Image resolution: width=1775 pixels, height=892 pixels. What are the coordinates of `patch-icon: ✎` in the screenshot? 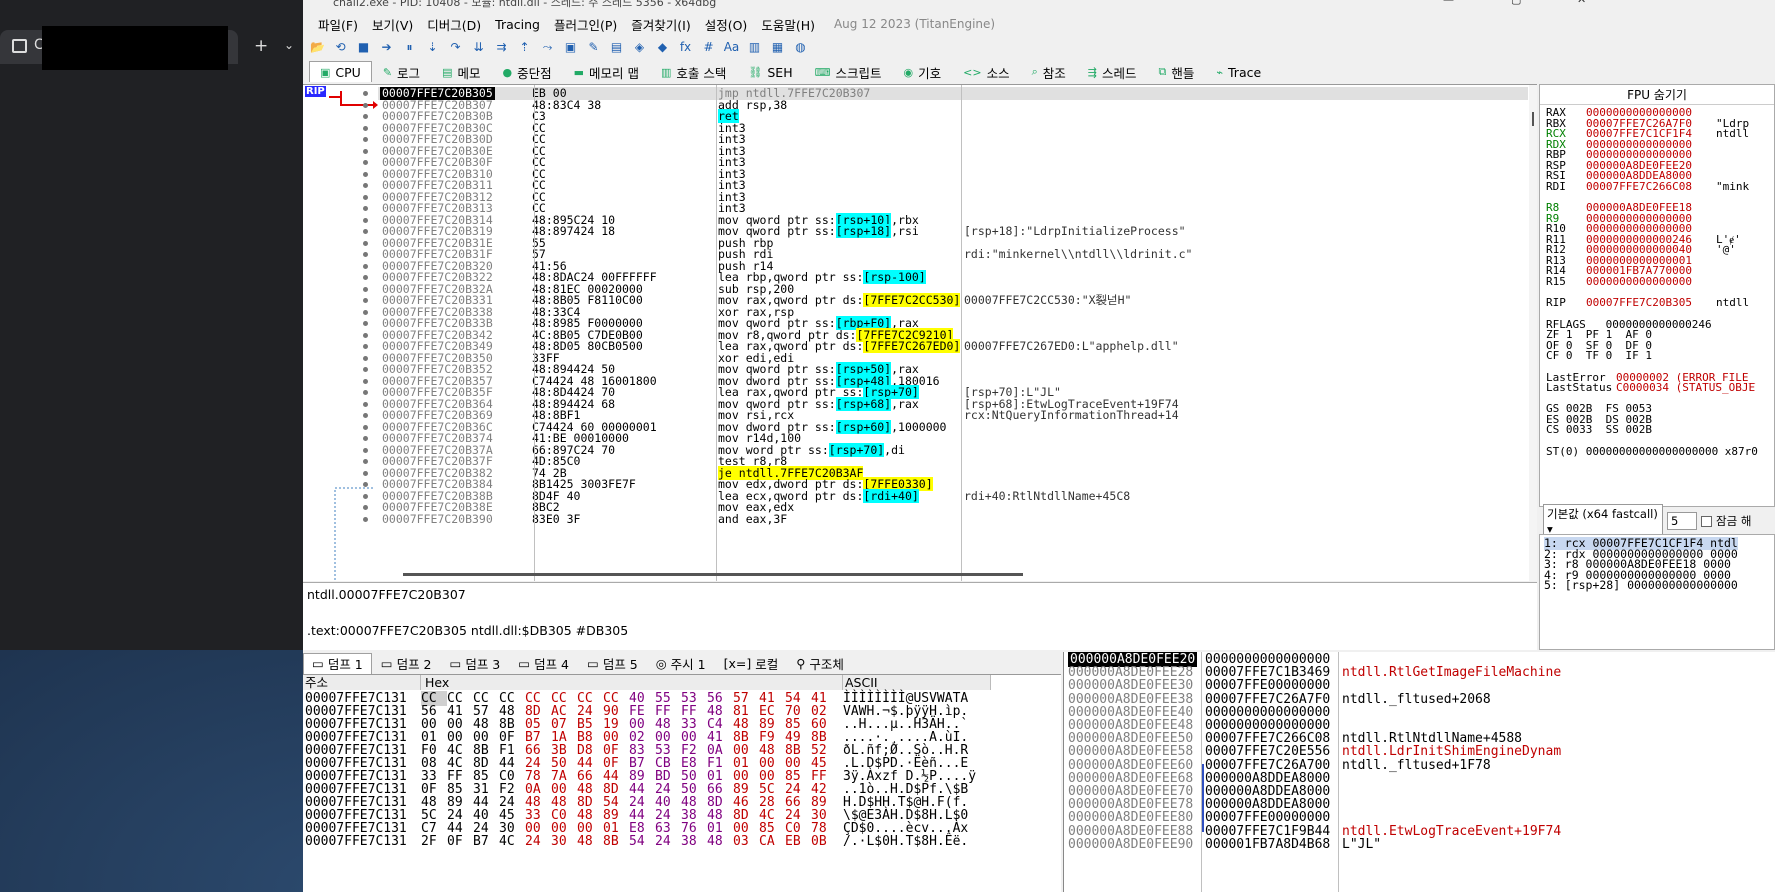 It's located at (593, 47).